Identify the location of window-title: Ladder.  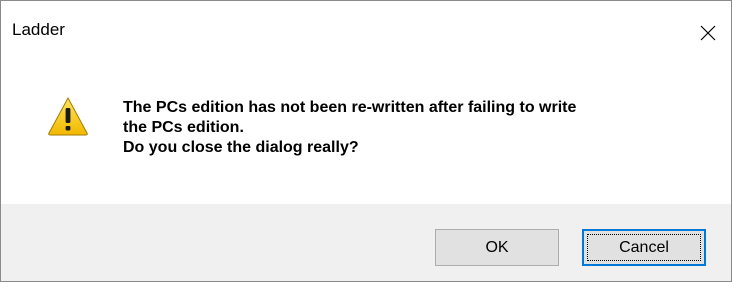
(38, 29).